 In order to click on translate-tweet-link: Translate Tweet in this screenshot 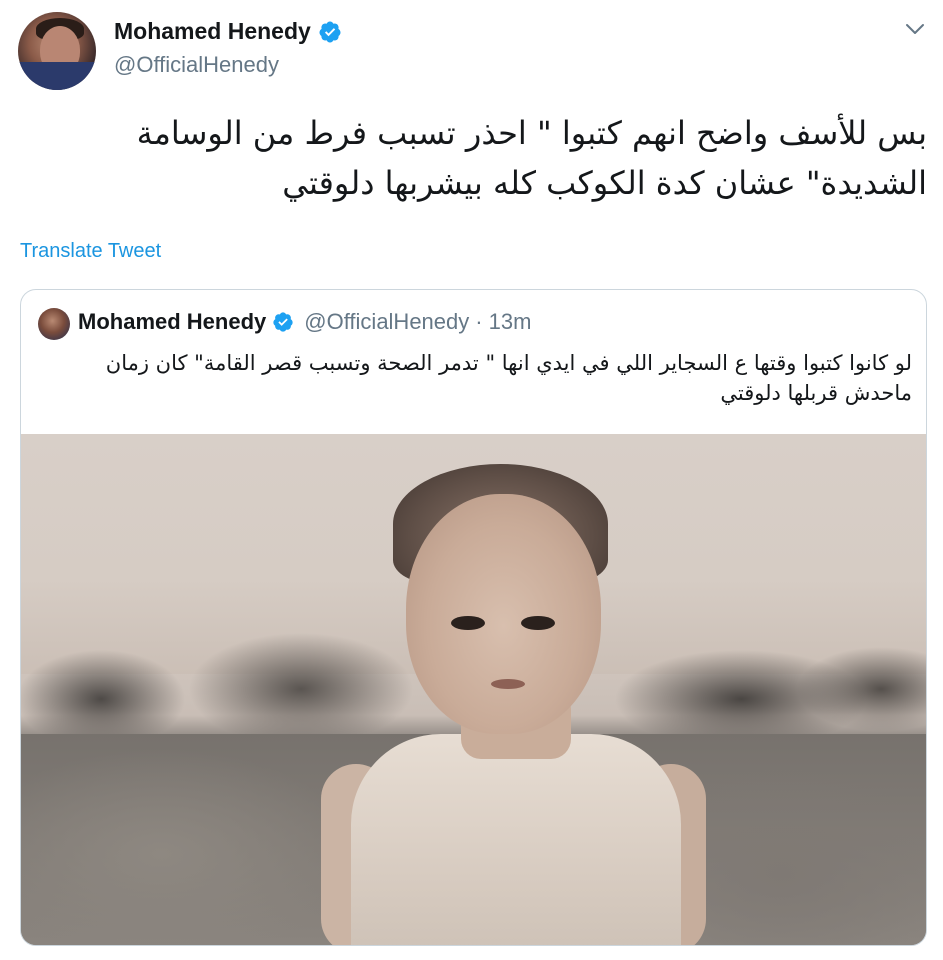, I will do `click(90, 251)`.